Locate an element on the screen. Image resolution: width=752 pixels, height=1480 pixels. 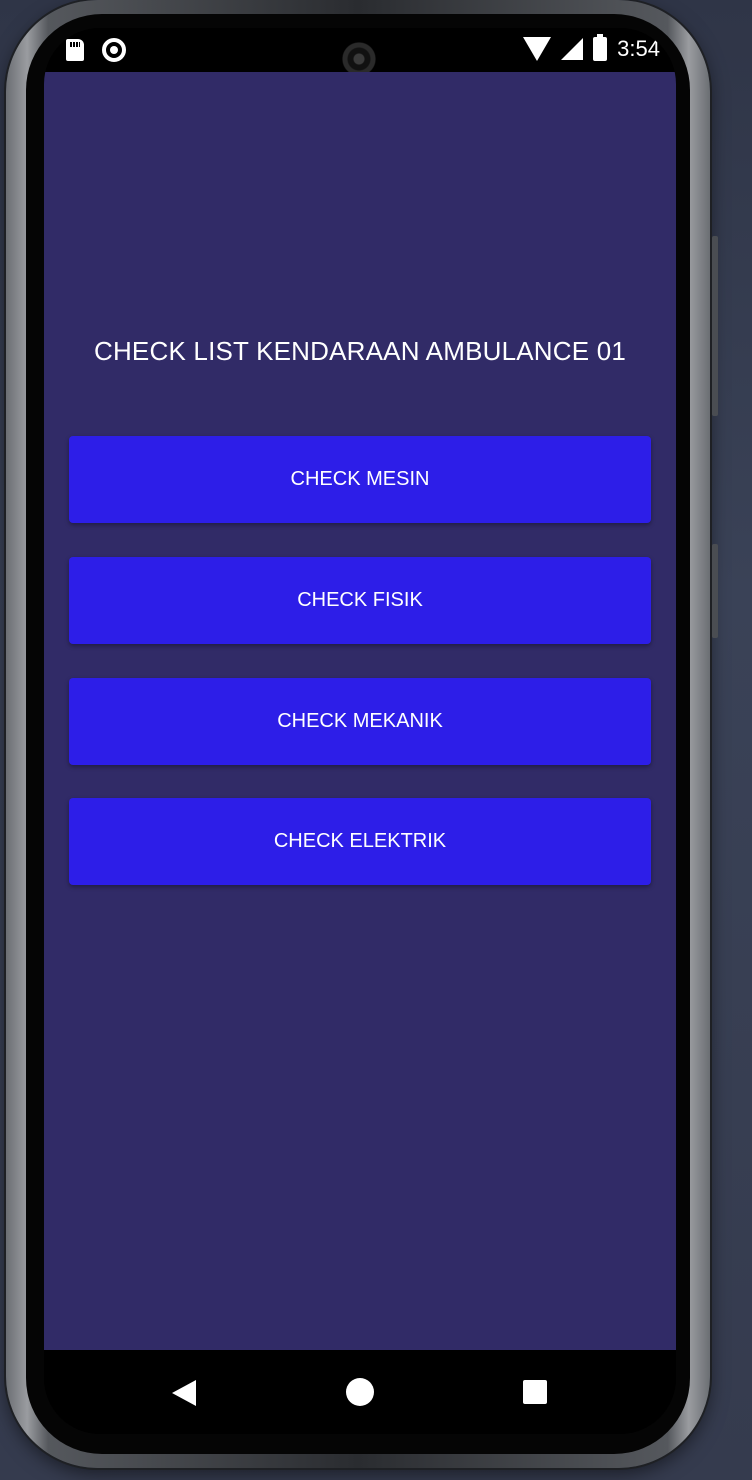
wifi-icon is located at coordinates (537, 49).